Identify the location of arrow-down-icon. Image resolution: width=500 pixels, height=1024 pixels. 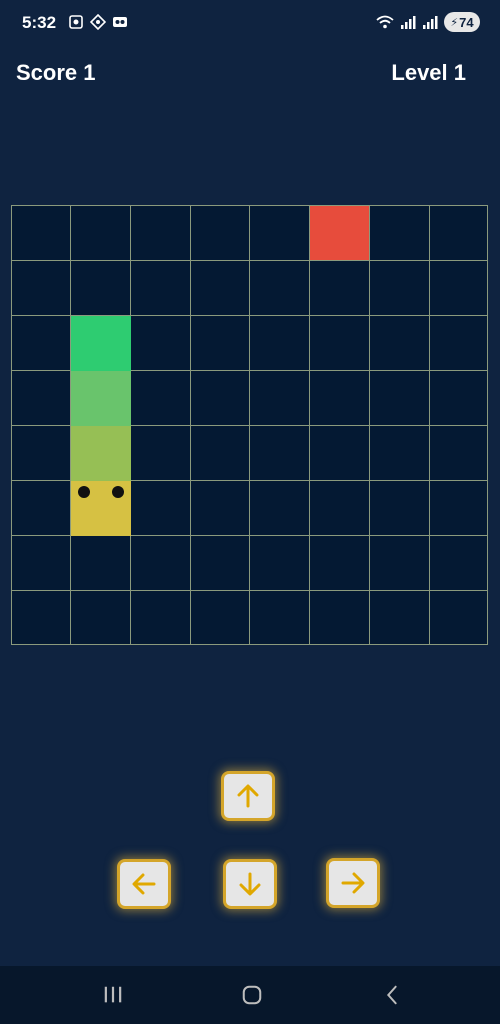
(250, 884).